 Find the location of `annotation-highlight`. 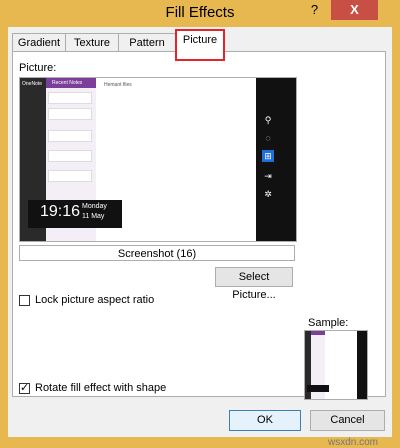

annotation-highlight is located at coordinates (200, 45).